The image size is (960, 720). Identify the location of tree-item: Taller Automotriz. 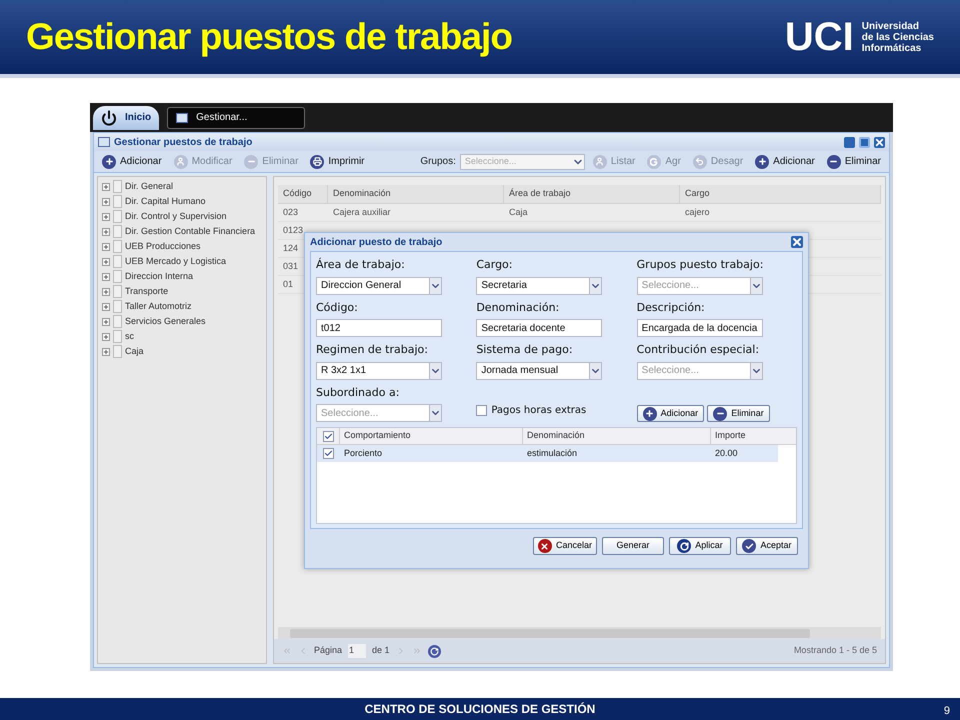
(158, 307).